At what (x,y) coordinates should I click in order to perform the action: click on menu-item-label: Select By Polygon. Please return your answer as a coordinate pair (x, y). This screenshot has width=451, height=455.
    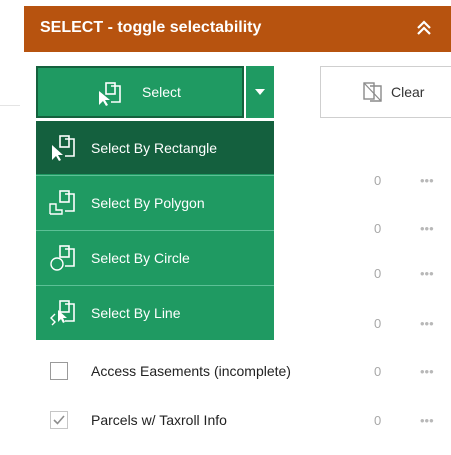
    Looking at the image, I should click on (148, 203).